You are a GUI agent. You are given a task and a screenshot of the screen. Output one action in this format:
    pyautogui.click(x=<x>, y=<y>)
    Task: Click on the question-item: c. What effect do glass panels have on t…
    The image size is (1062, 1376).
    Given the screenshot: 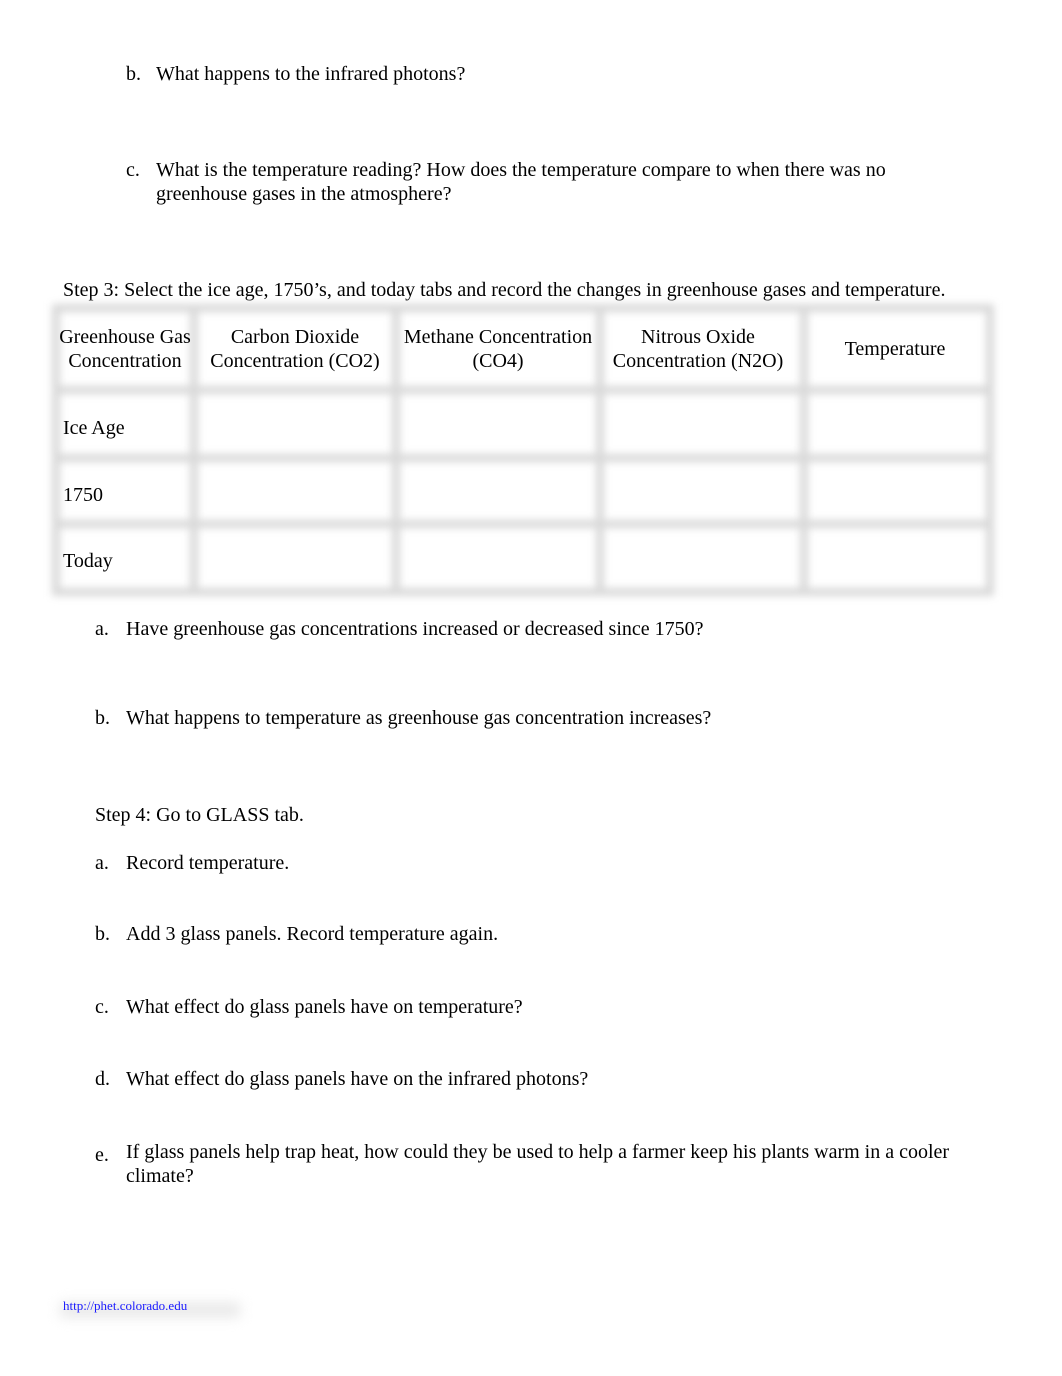 What is the action you would take?
    pyautogui.click(x=545, y=1007)
    